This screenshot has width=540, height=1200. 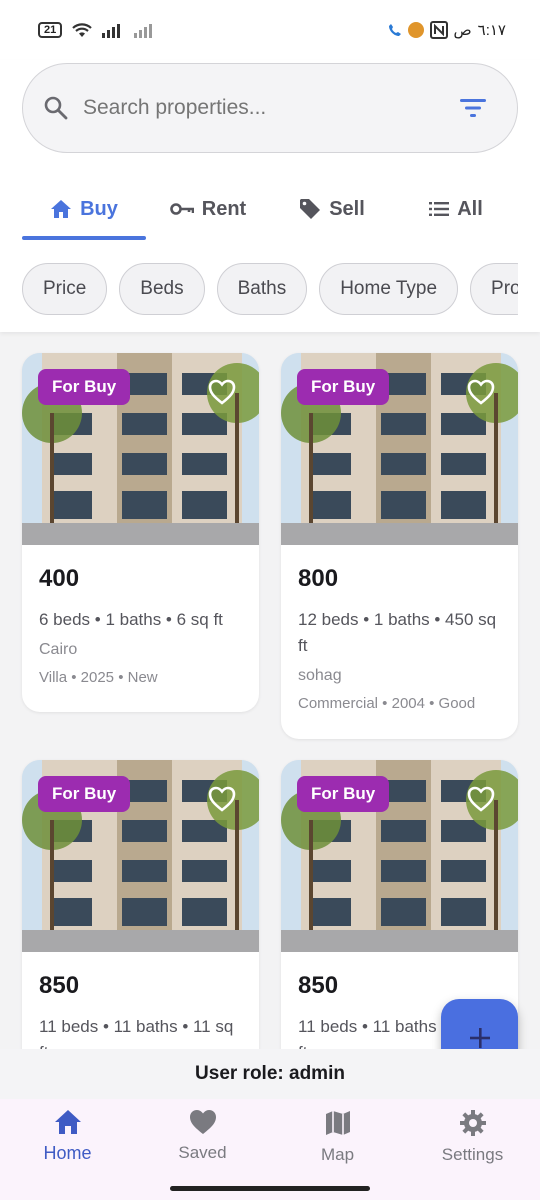 I want to click on nav-label: Map, so click(x=337, y=1154).